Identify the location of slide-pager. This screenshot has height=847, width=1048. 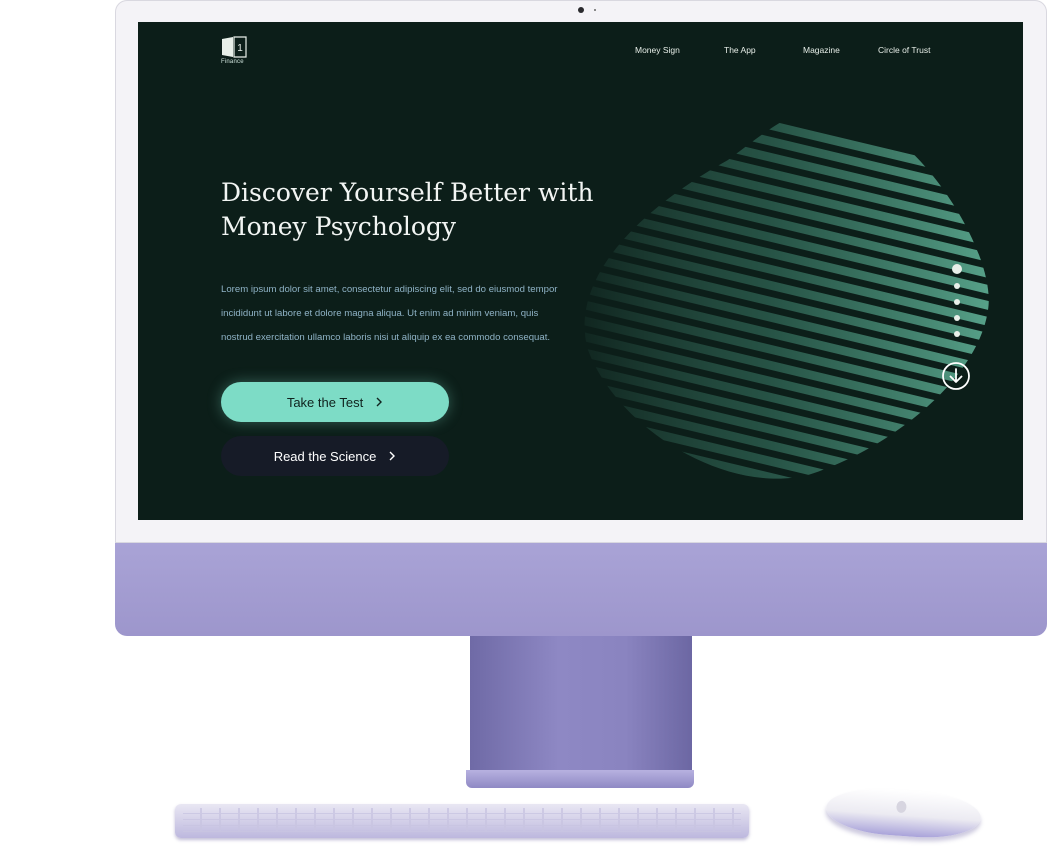
(957, 304).